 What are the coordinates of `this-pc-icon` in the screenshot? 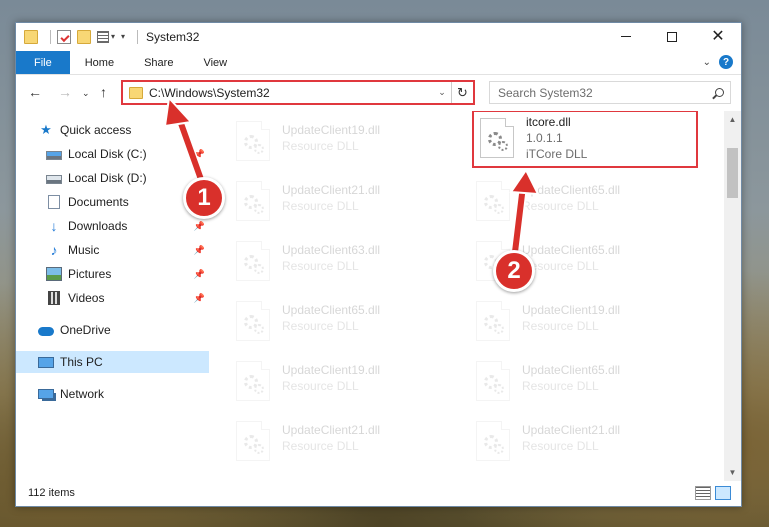 It's located at (46, 362).